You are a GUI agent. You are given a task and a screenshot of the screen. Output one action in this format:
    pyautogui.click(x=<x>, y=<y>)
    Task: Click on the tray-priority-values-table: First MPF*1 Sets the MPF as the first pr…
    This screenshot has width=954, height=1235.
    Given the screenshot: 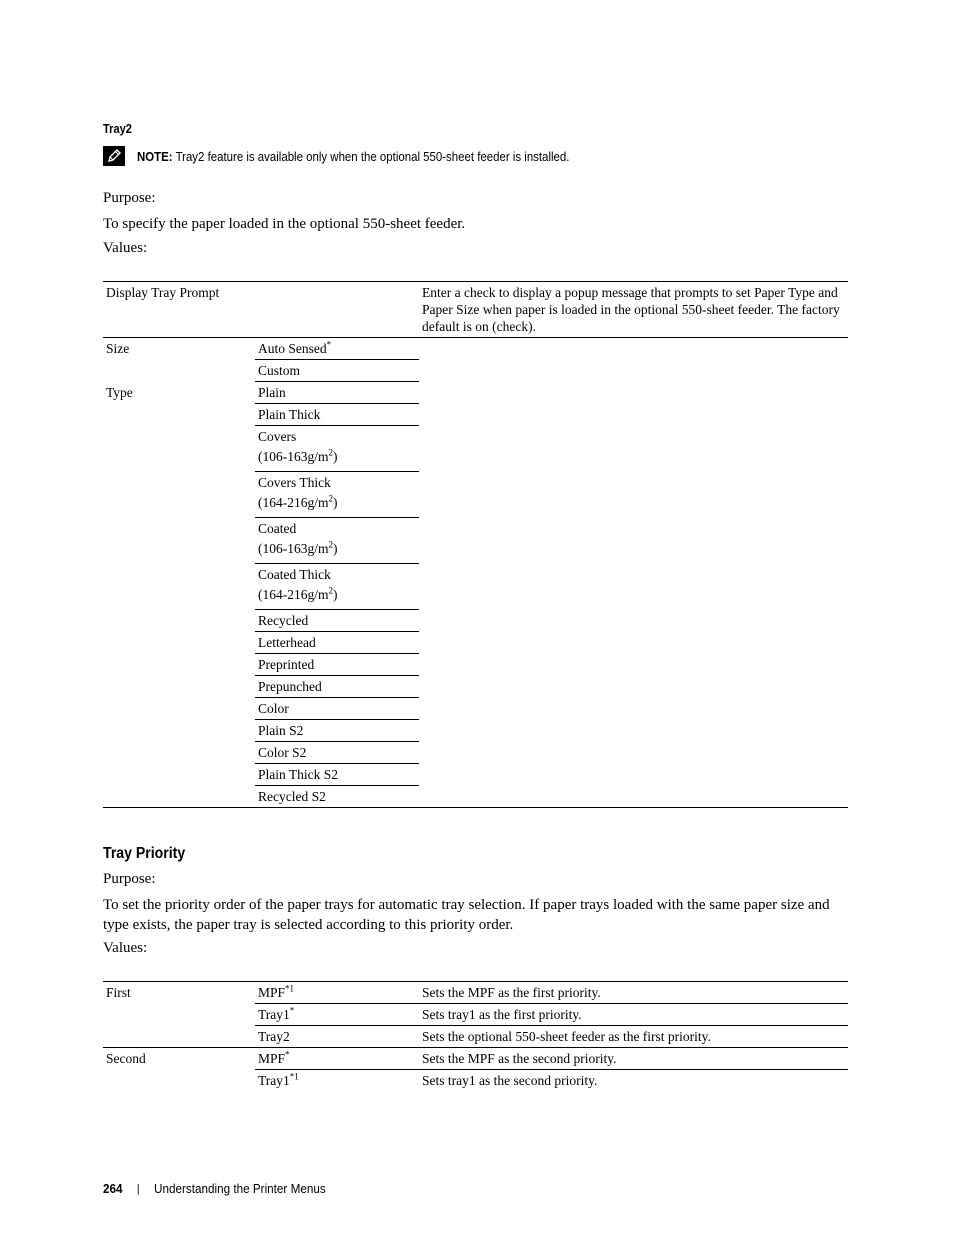 What is the action you would take?
    pyautogui.click(x=475, y=1036)
    